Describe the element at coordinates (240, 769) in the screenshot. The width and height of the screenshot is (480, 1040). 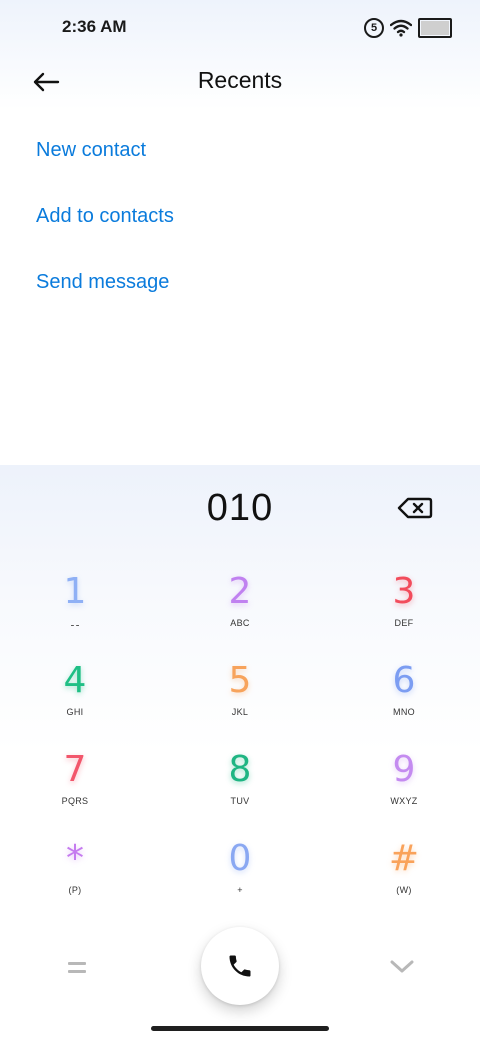
I see `key-digit: 8` at that location.